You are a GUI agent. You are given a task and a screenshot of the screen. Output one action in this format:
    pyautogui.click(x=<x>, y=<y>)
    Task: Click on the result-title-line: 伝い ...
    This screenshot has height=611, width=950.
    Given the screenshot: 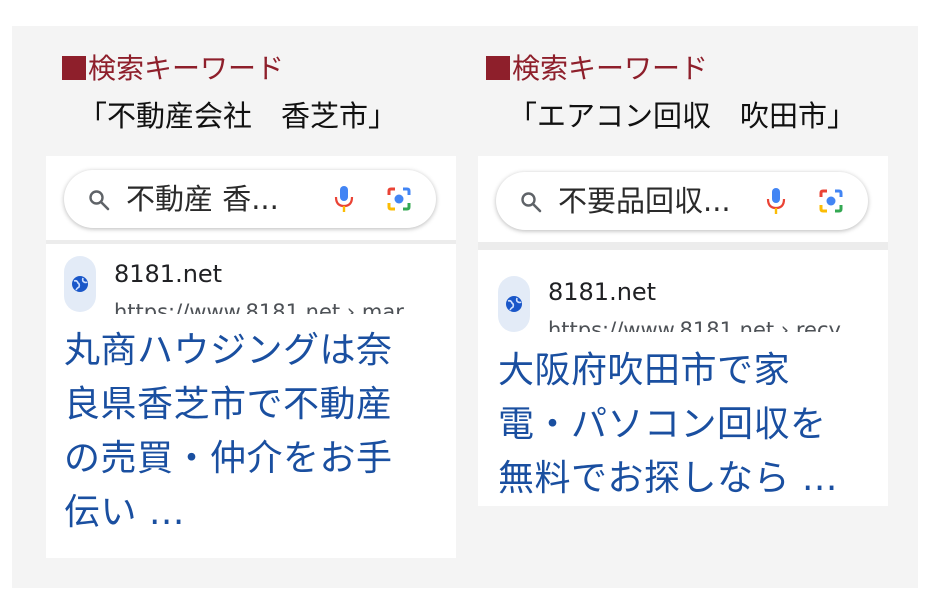 What is the action you would take?
    pyautogui.click(x=124, y=512)
    